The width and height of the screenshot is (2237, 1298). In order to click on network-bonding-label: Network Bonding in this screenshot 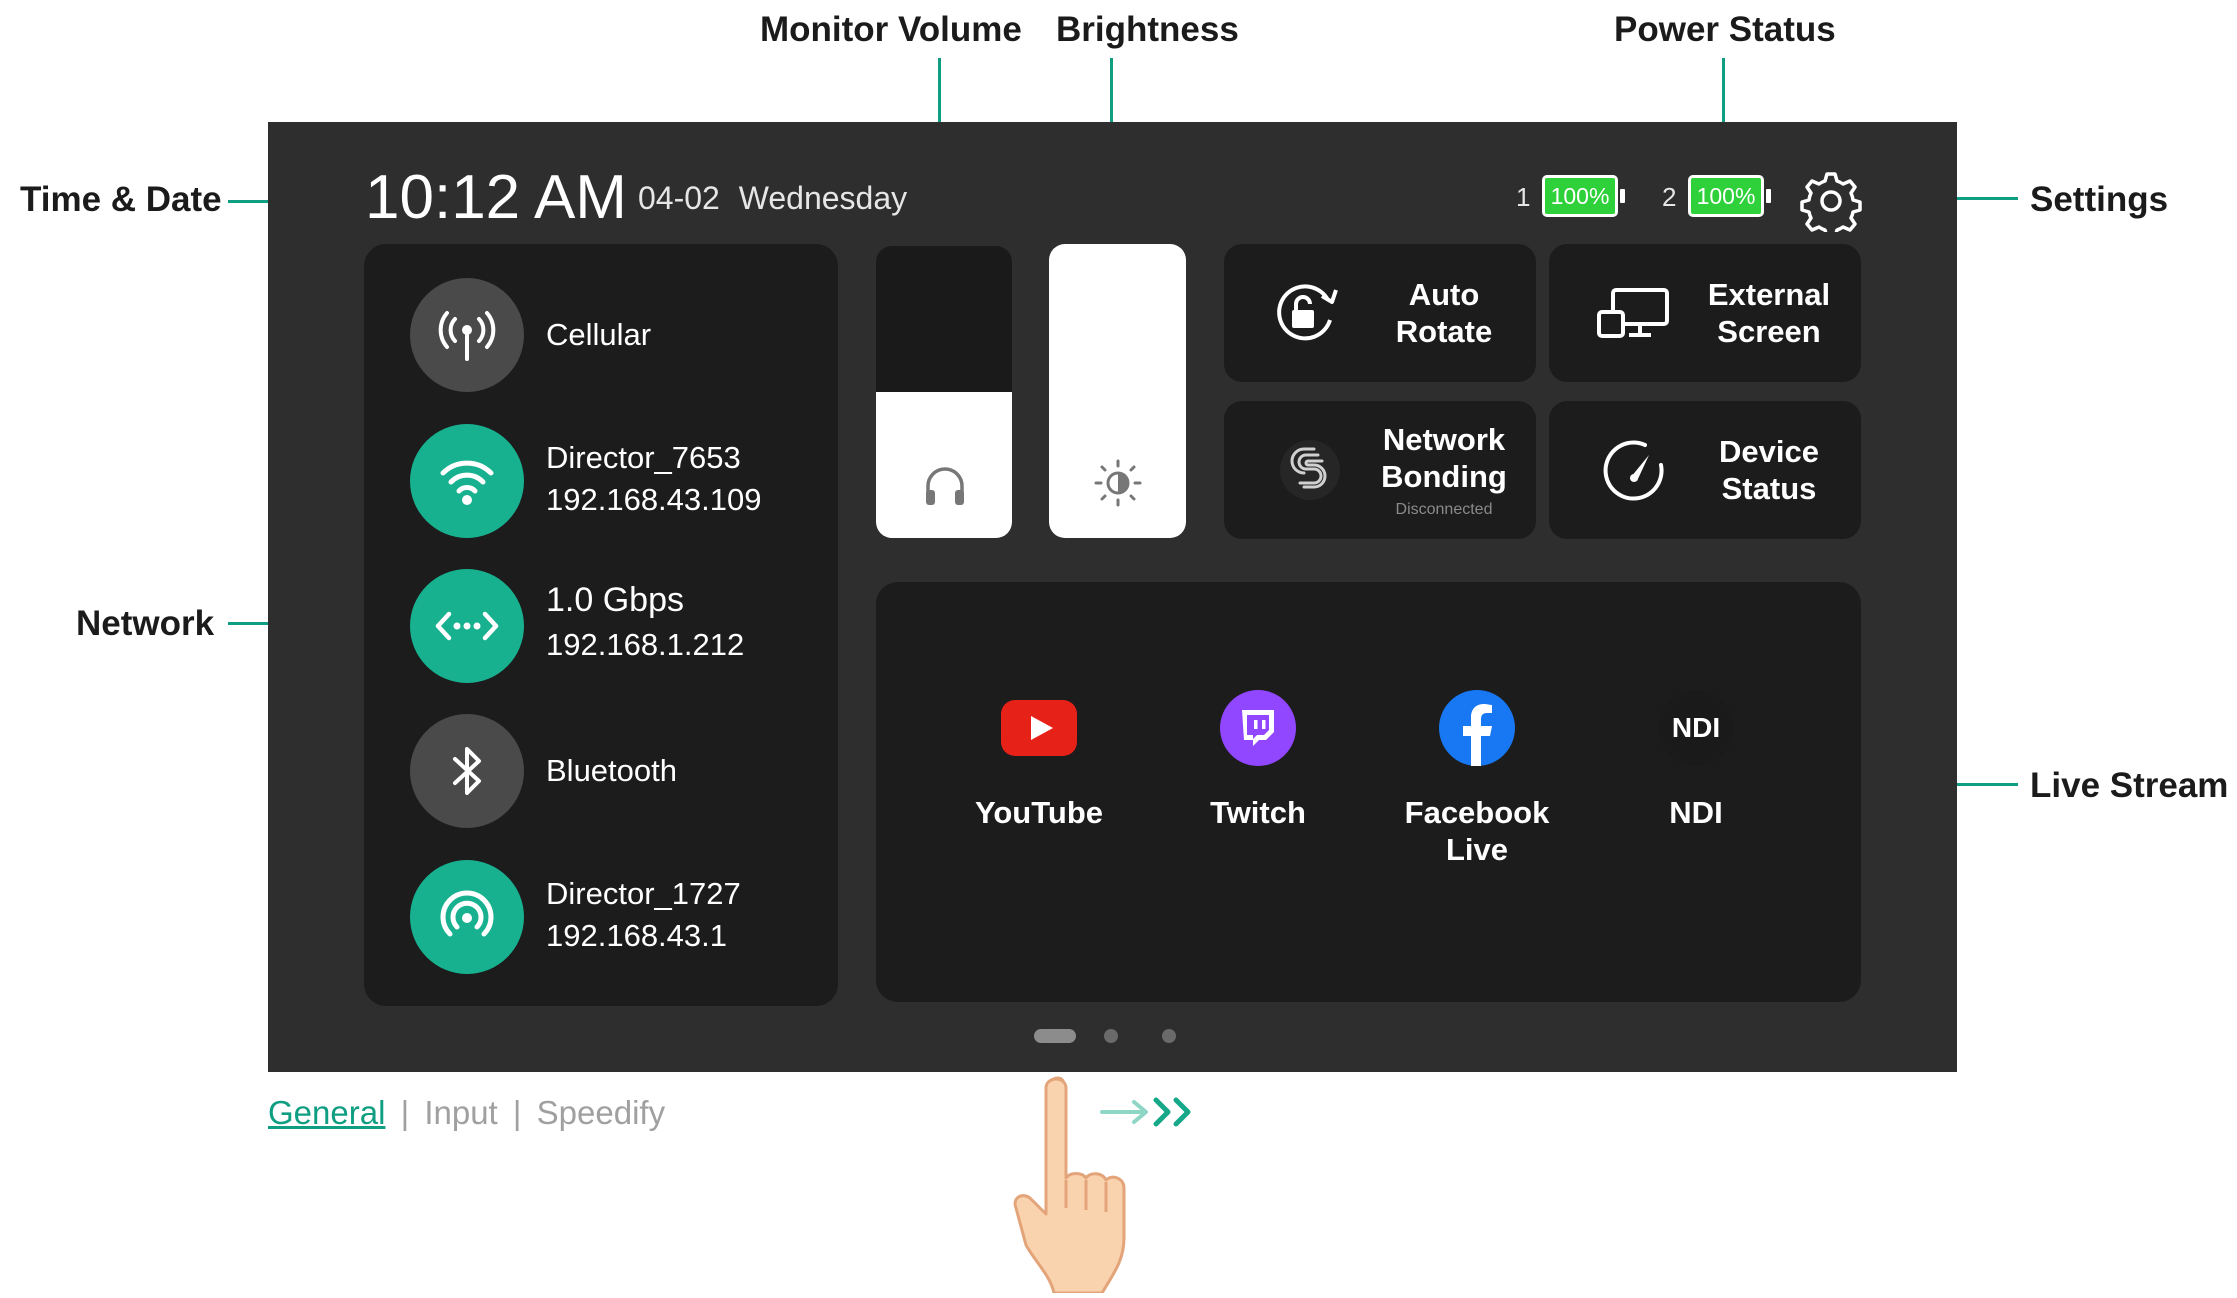, I will do `click(1444, 458)`.